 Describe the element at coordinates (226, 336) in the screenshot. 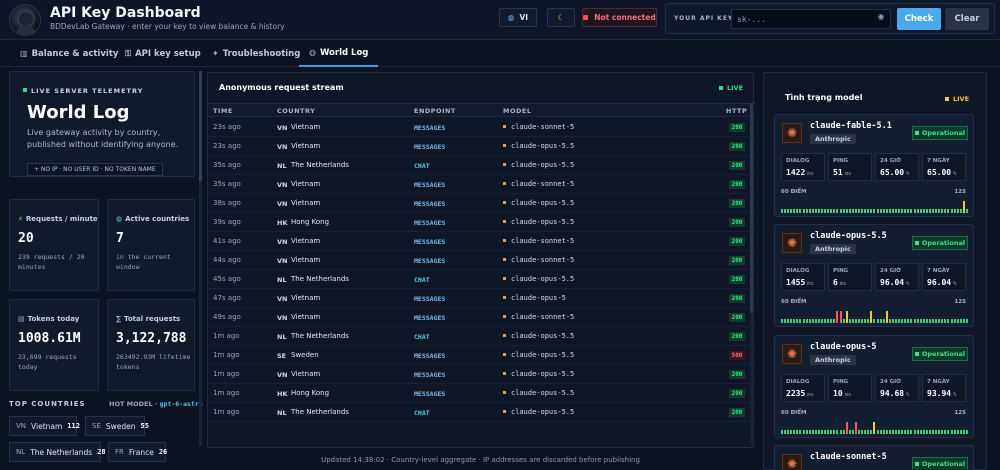

I see `row-time: 1m ago` at that location.